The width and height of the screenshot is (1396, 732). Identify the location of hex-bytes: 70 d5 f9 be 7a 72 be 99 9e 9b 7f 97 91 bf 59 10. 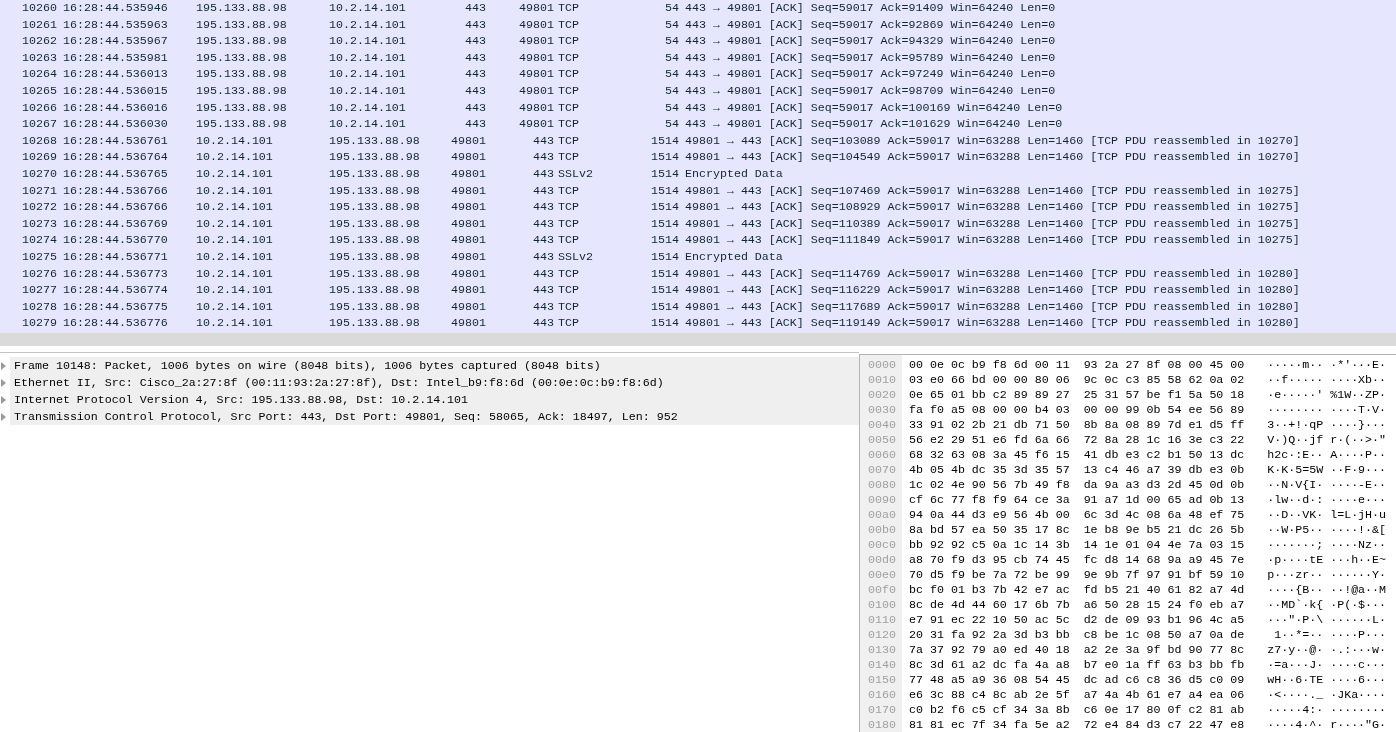
(1077, 574).